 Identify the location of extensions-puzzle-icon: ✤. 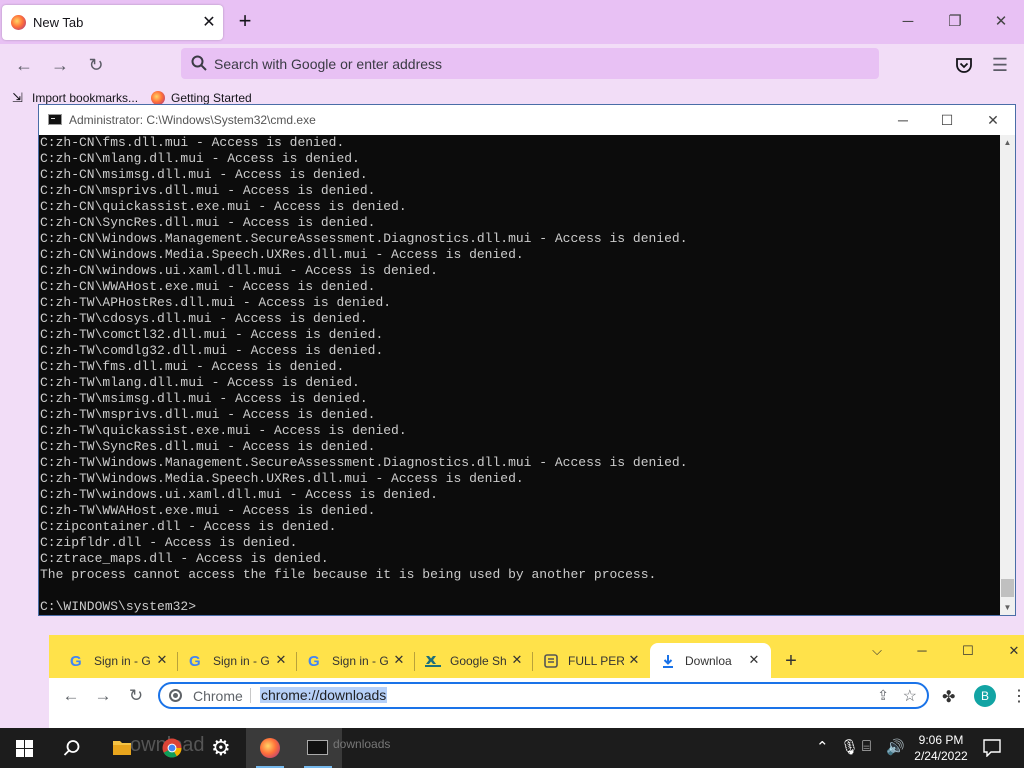
(948, 697).